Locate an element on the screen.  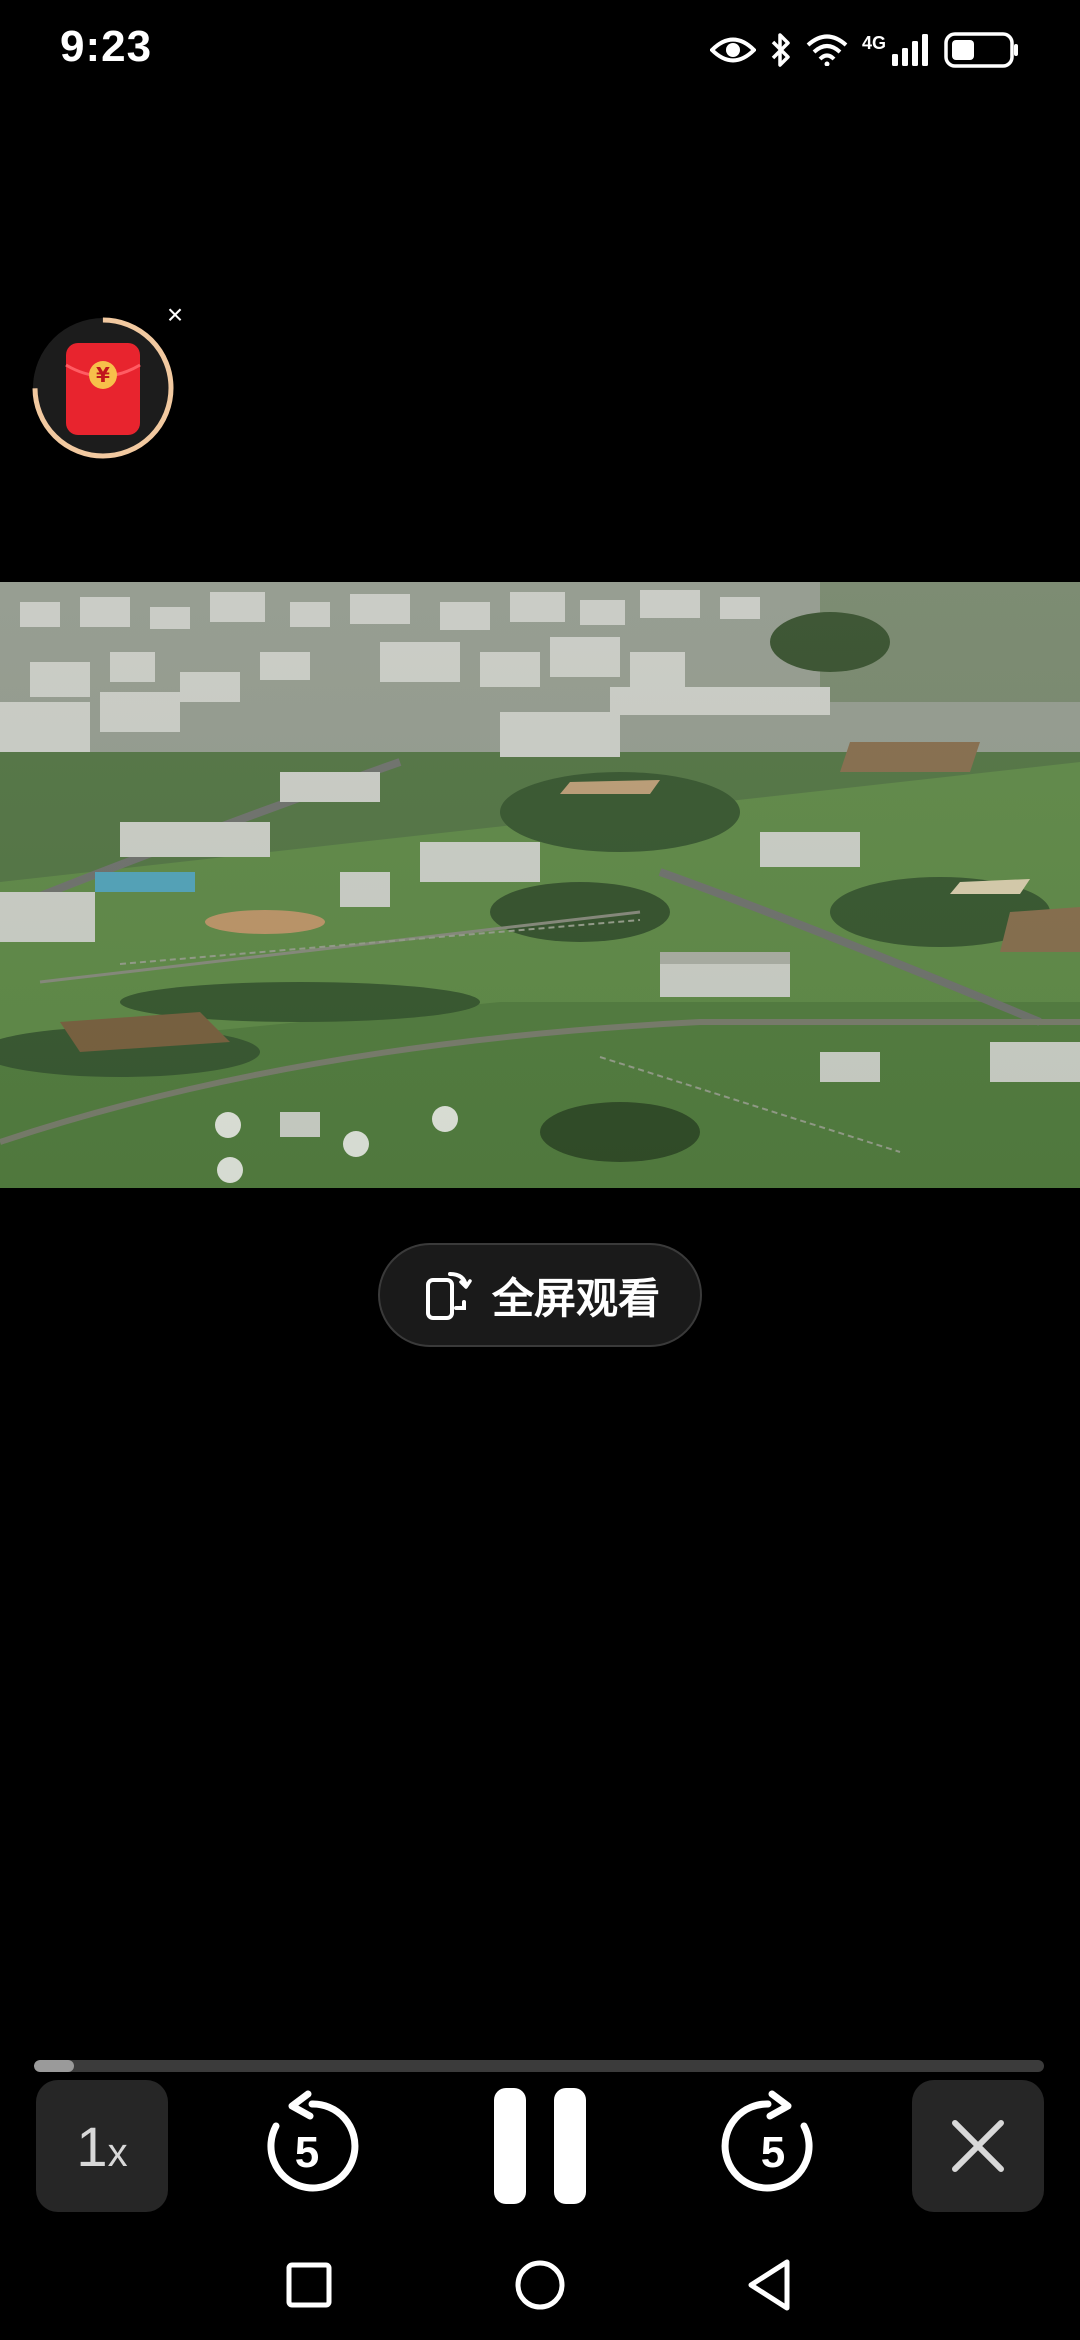
pause-button is located at coordinates (540, 2146).